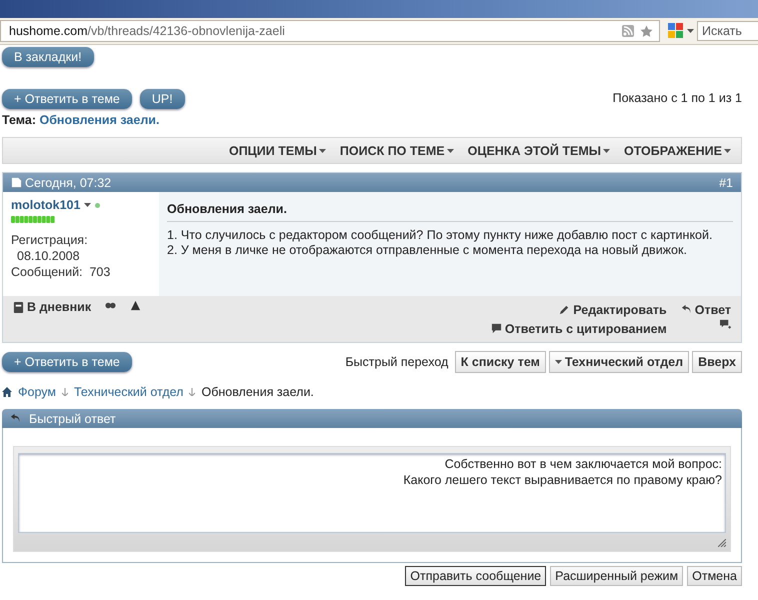 This screenshot has height=600, width=758. I want to click on registration-date: 08.10.2008, so click(48, 256).